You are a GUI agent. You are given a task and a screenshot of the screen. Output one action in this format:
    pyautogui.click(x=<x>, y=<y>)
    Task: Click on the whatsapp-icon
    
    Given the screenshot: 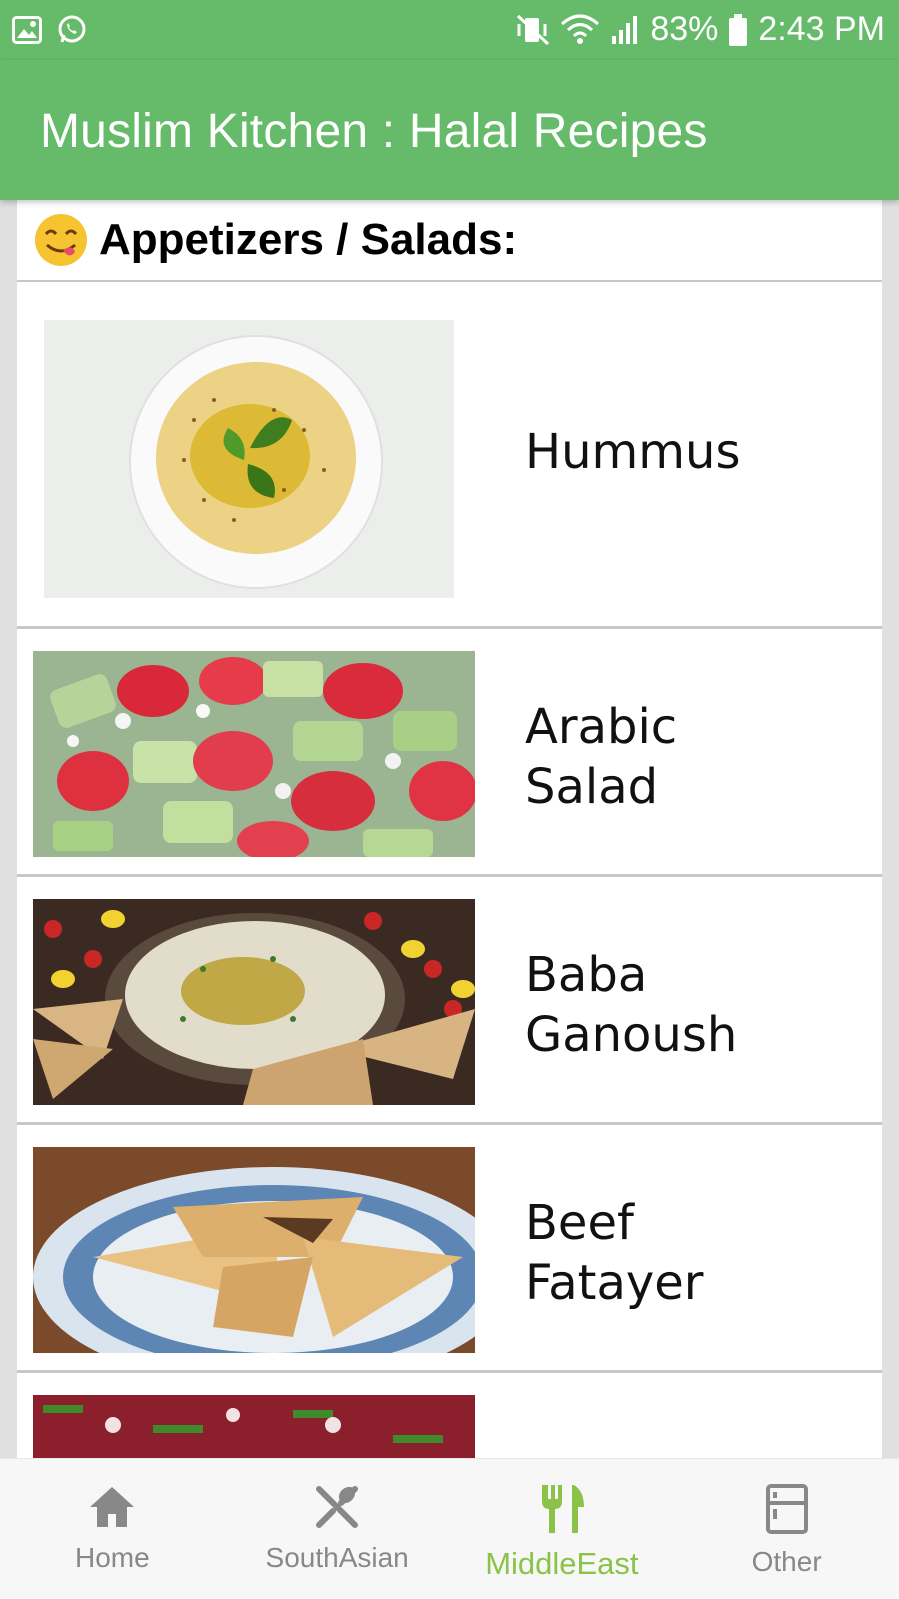 What is the action you would take?
    pyautogui.click(x=72, y=30)
    